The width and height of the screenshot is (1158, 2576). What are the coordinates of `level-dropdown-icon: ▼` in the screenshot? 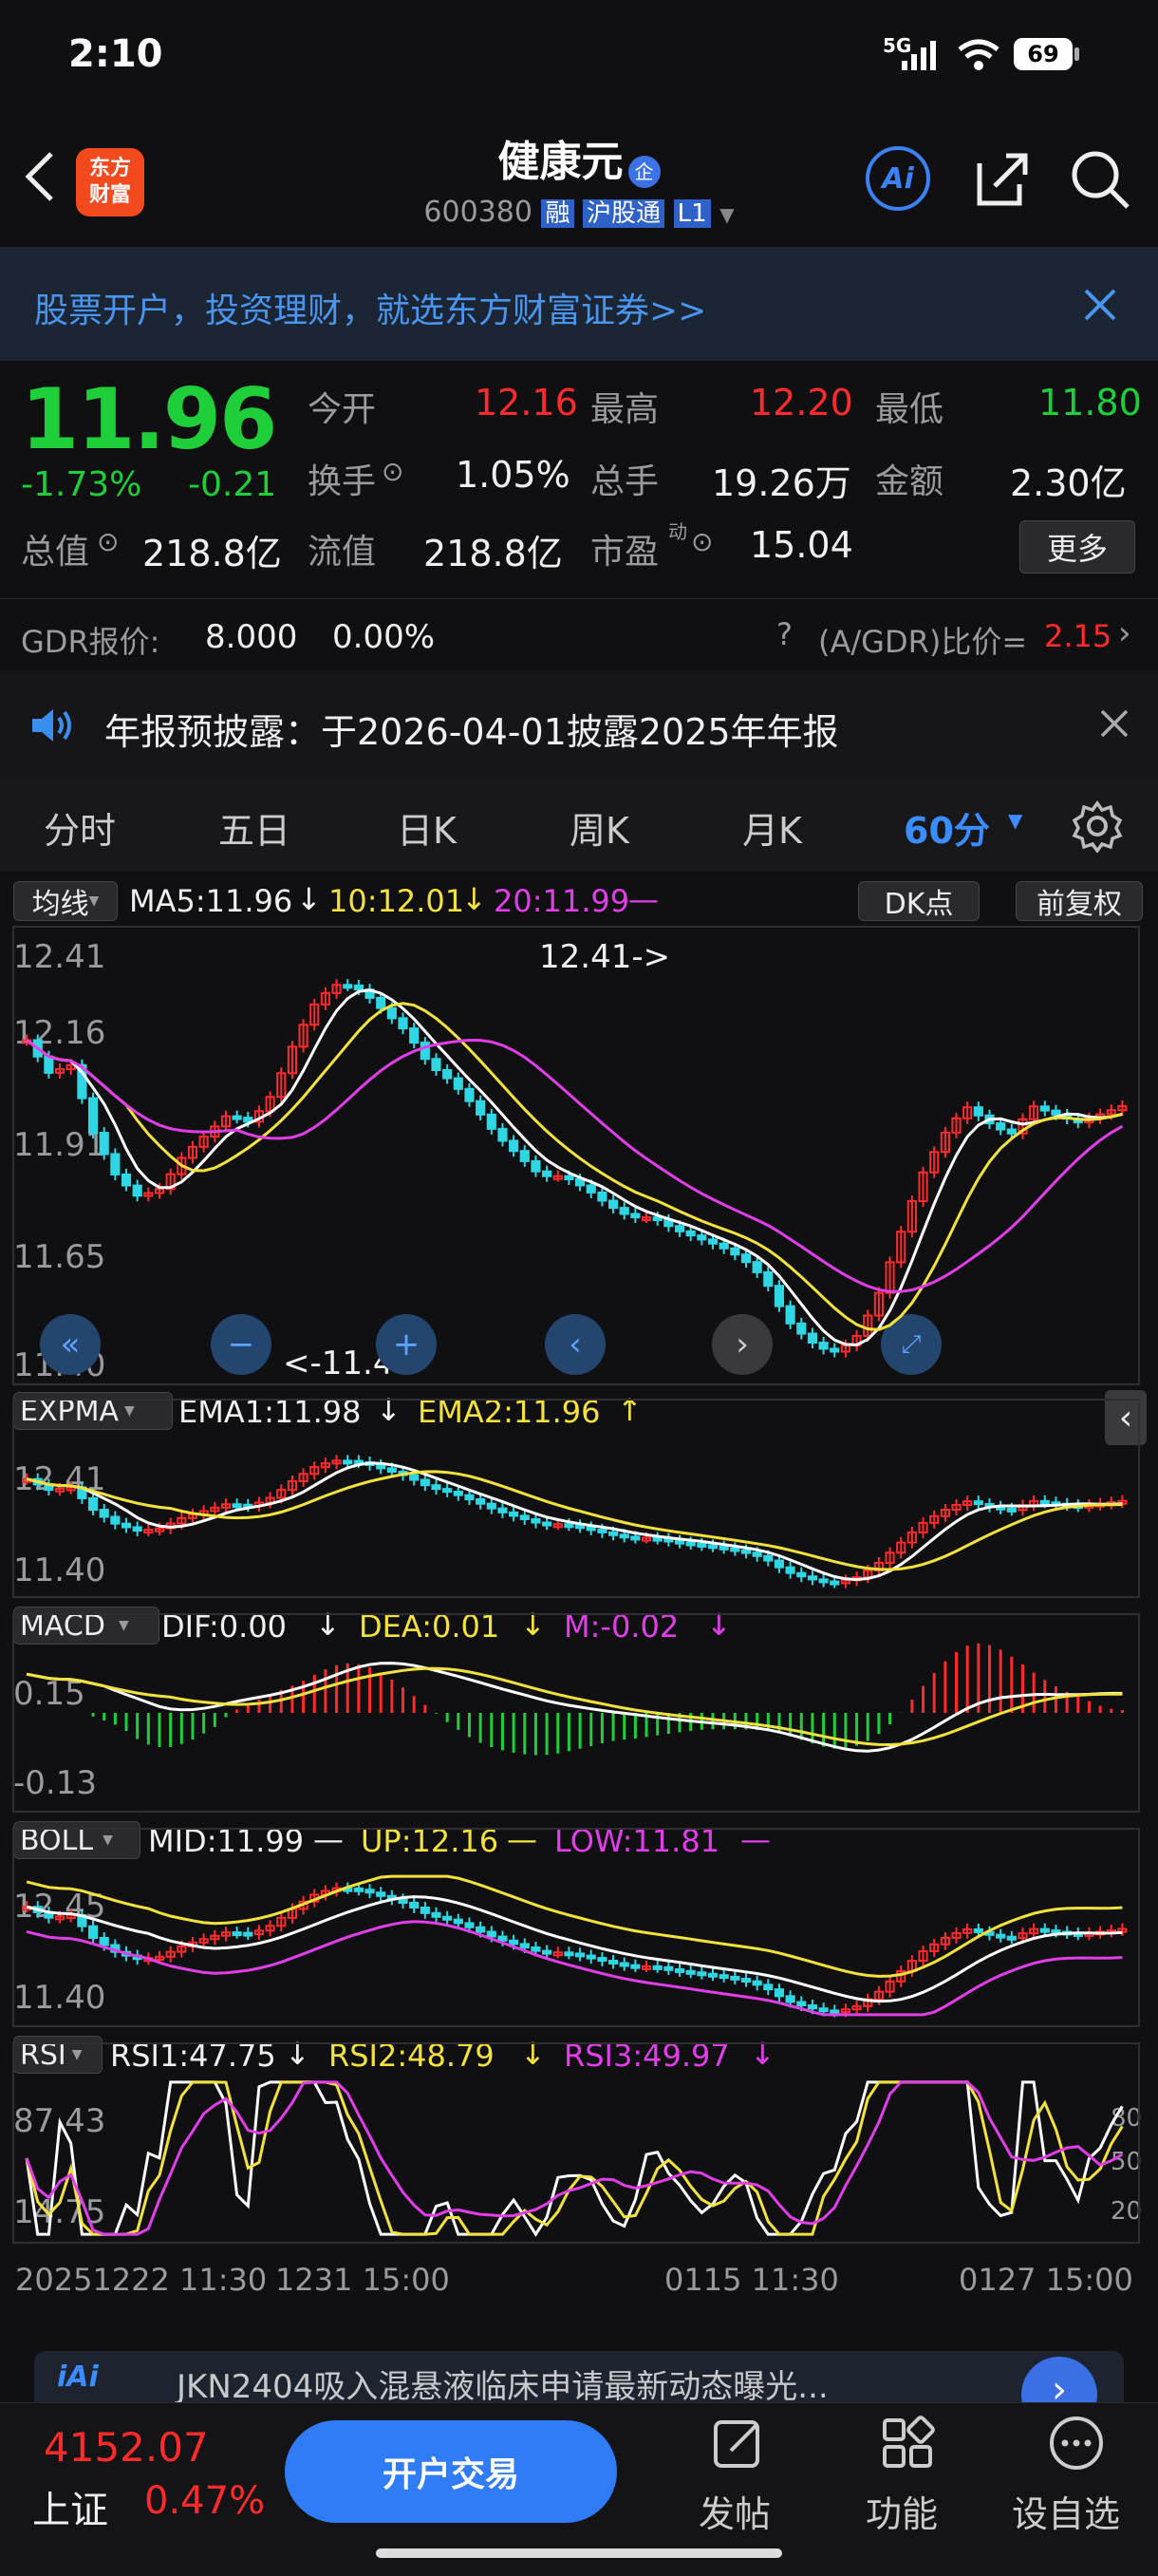 It's located at (726, 214).